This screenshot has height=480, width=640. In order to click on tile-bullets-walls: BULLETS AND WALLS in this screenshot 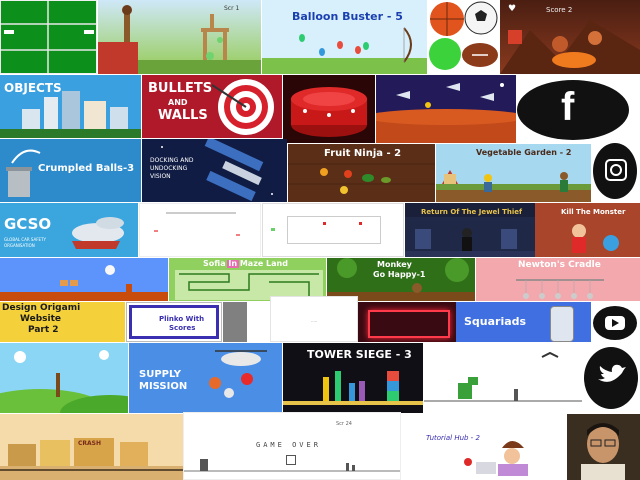, I will do `click(212, 106)`.